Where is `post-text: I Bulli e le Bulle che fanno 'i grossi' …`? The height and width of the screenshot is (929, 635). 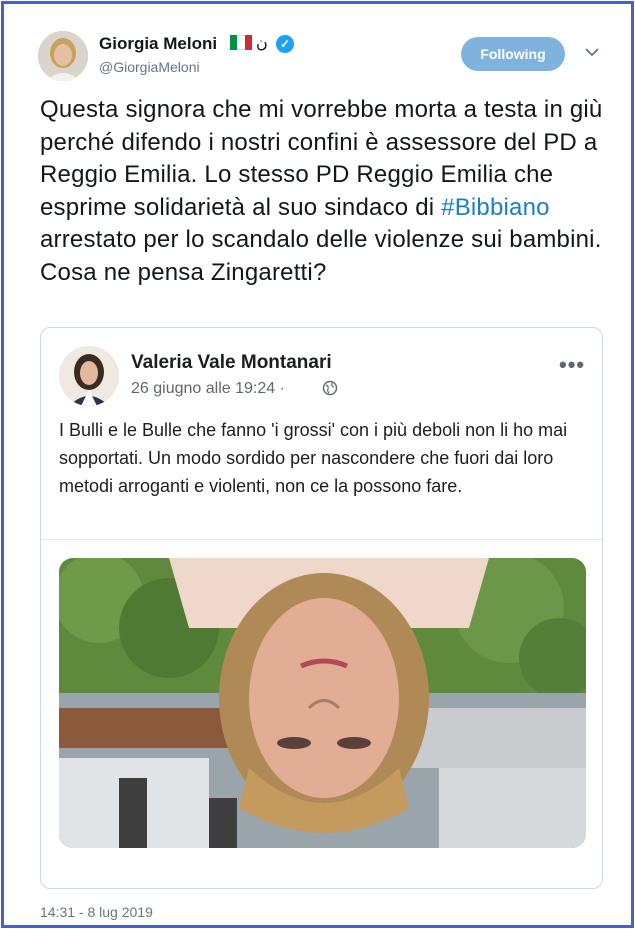
post-text: I Bulli e le Bulle che fanno 'i grossi' … is located at coordinates (313, 458).